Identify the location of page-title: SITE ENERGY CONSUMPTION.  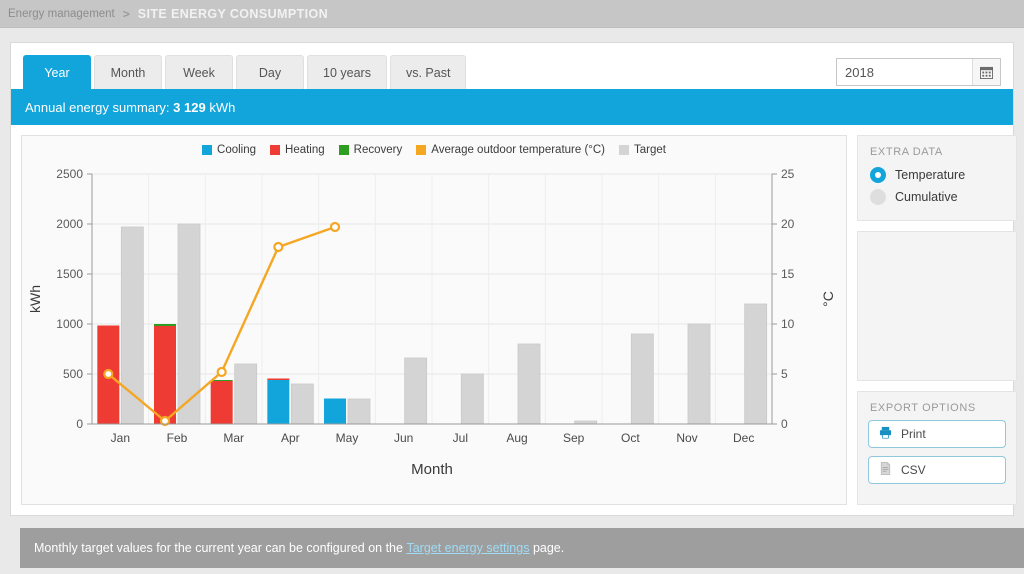
(233, 13).